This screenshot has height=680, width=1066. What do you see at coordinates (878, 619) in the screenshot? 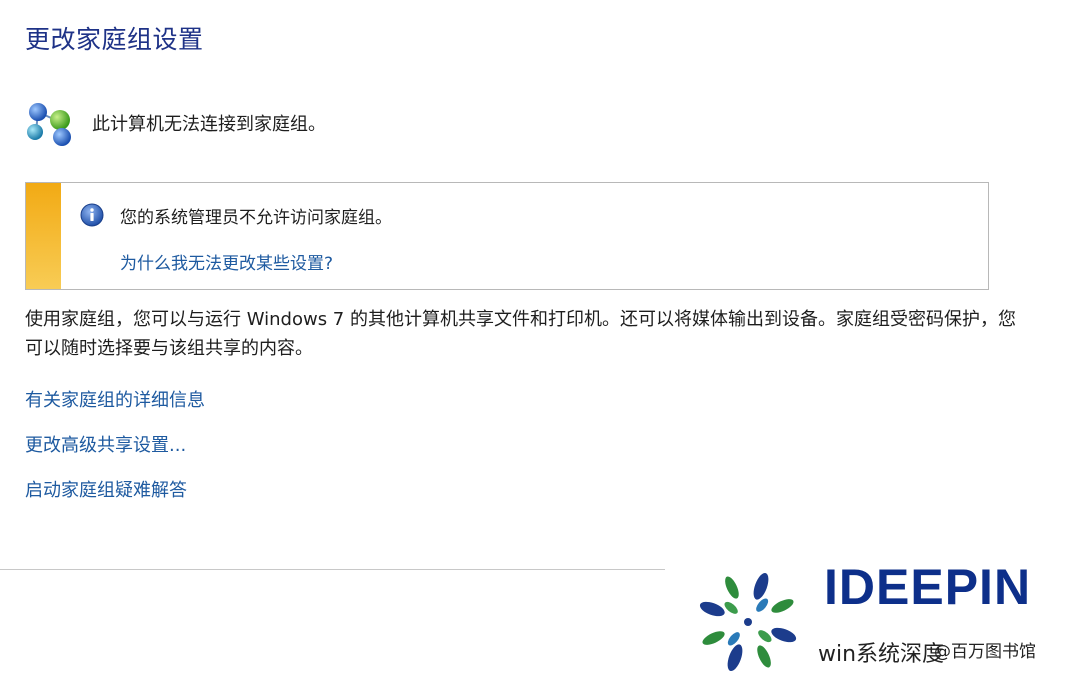
I see `watermark: IDEEPIN win系统深度 @百万图书馆` at bounding box center [878, 619].